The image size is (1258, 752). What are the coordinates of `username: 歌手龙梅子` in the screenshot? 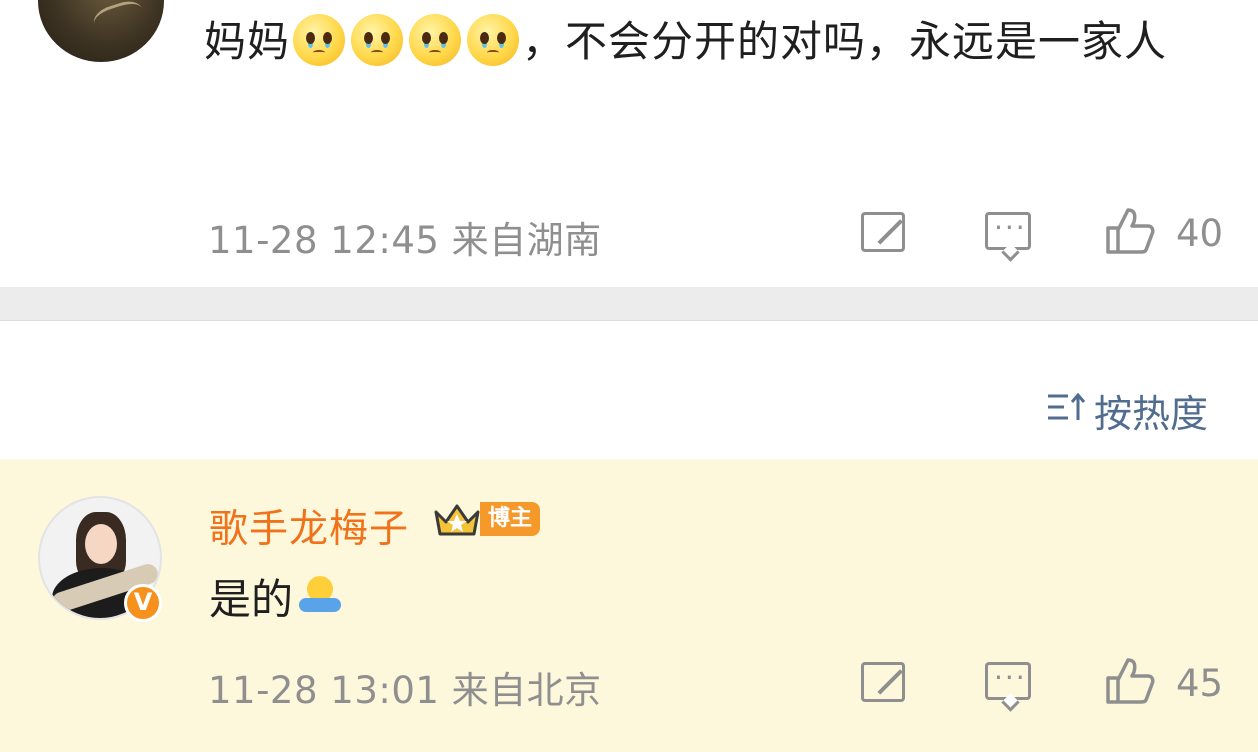 It's located at (309, 526).